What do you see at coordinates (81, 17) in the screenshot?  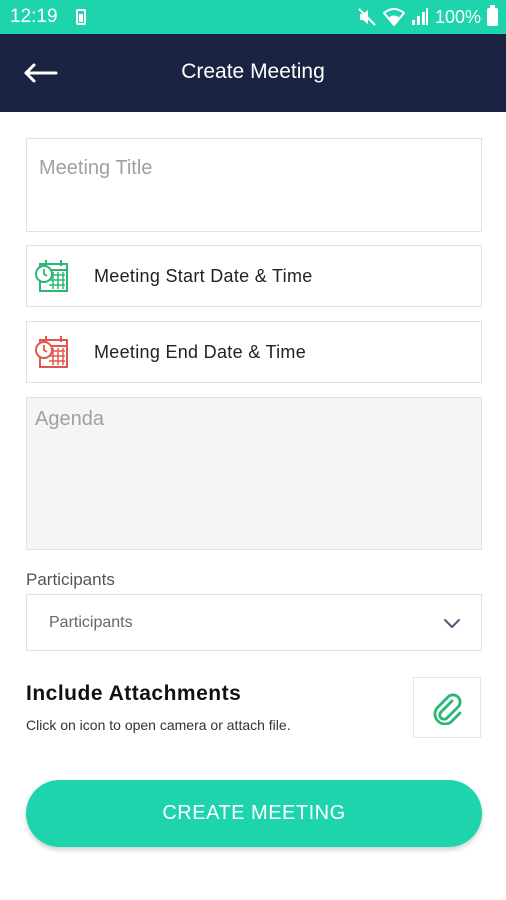 I see `battery-saver-icon` at bounding box center [81, 17].